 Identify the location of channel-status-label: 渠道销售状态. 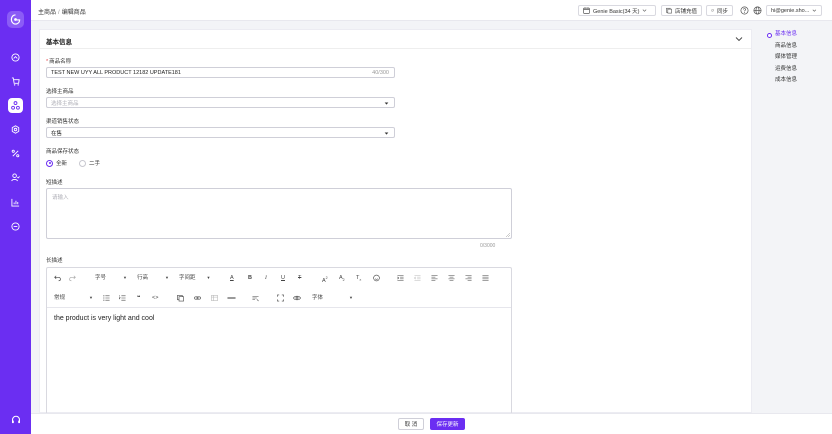
(63, 122).